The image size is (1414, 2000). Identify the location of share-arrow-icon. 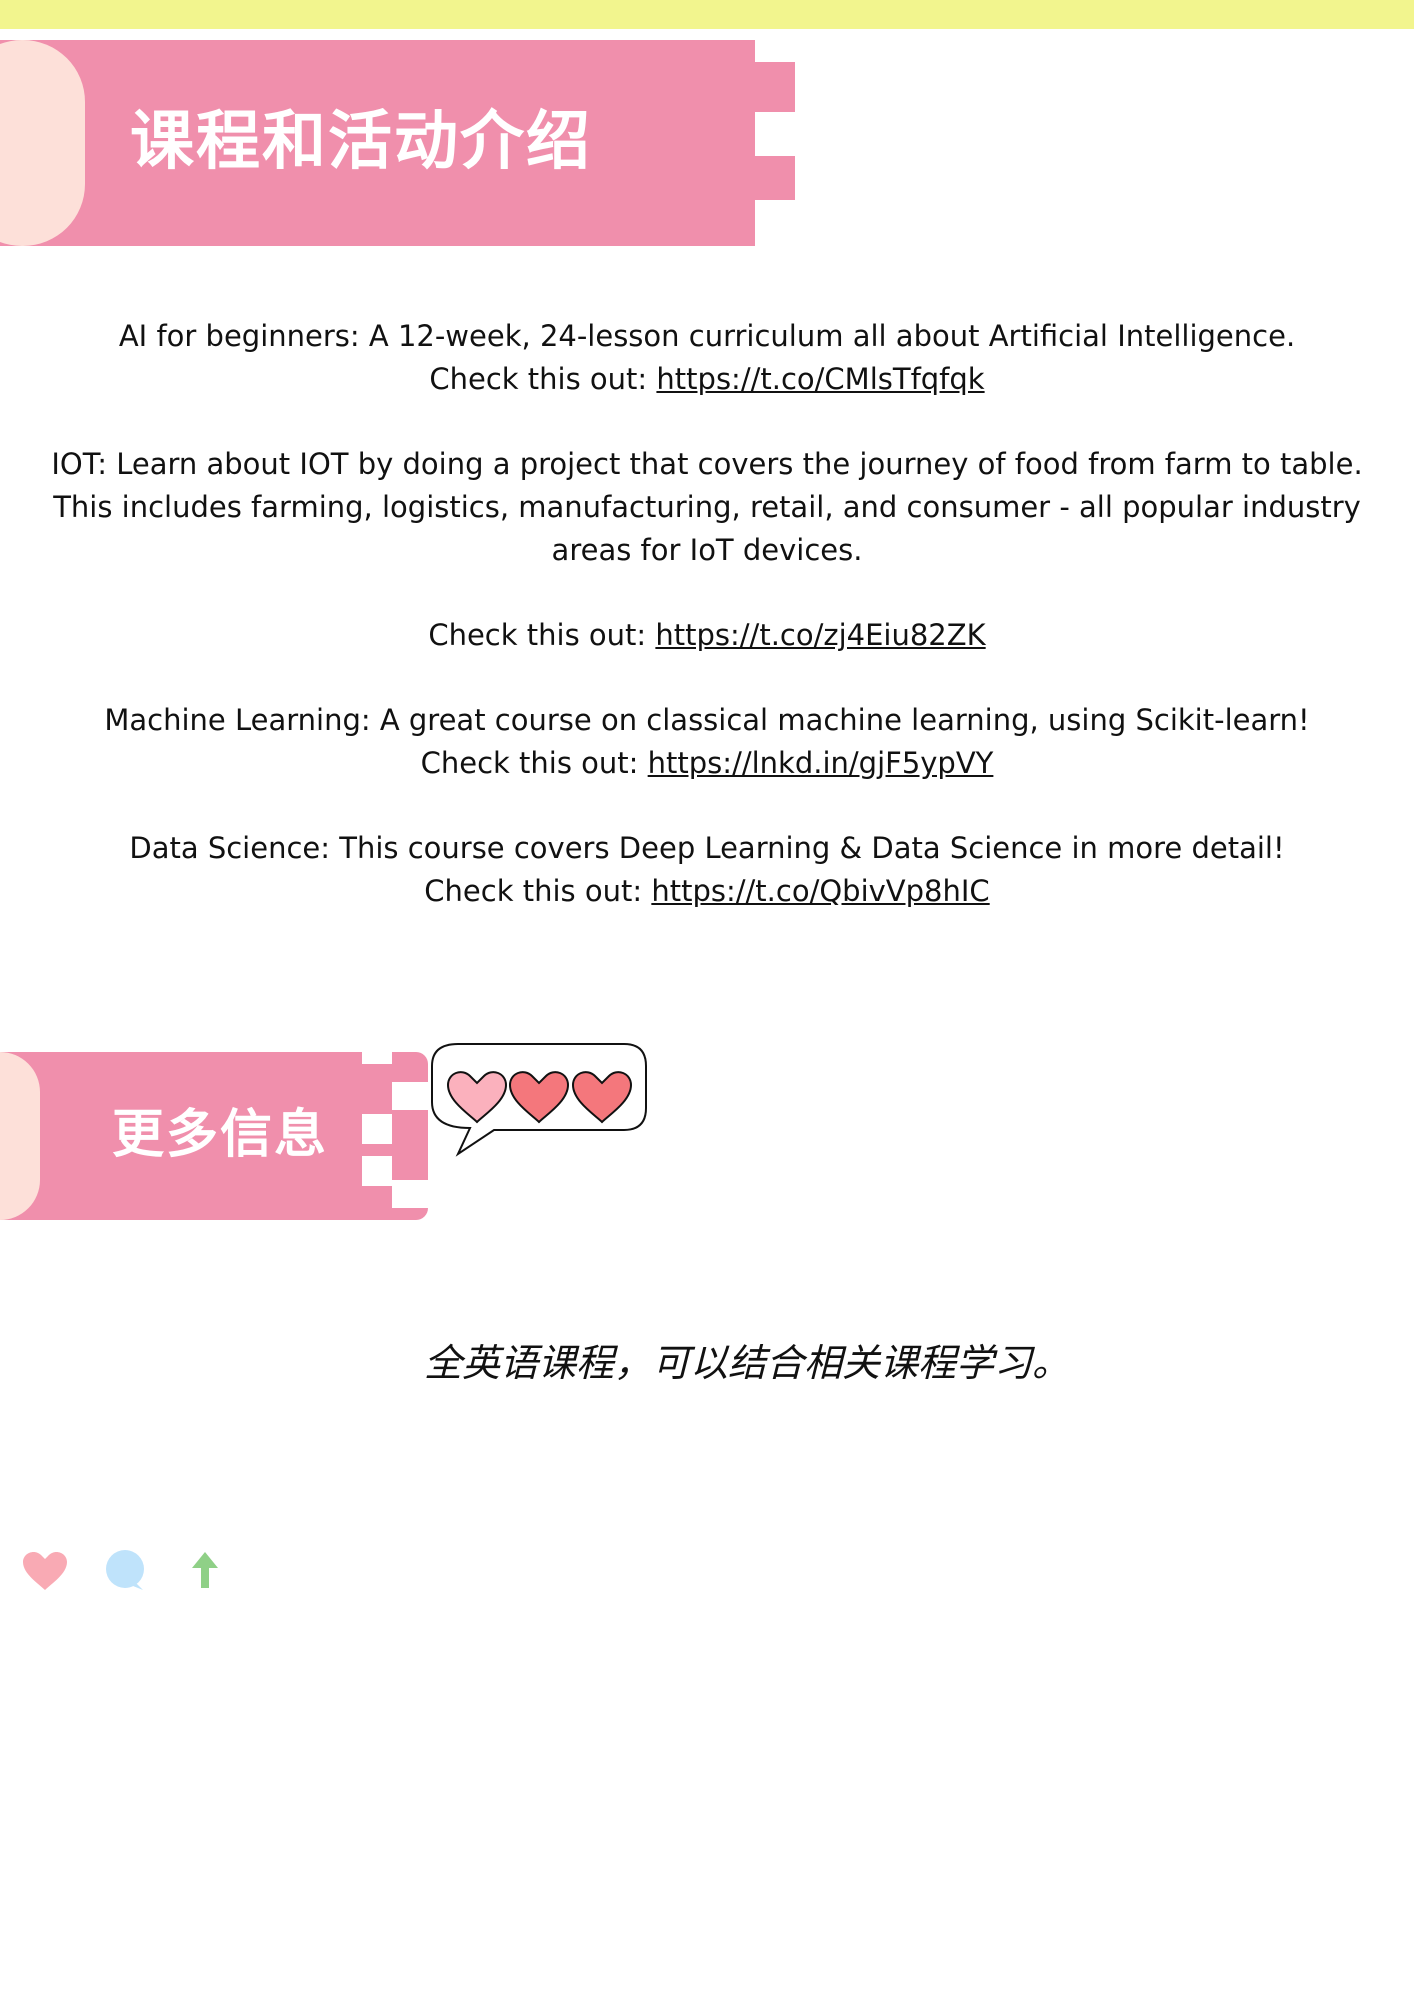
(205, 1570).